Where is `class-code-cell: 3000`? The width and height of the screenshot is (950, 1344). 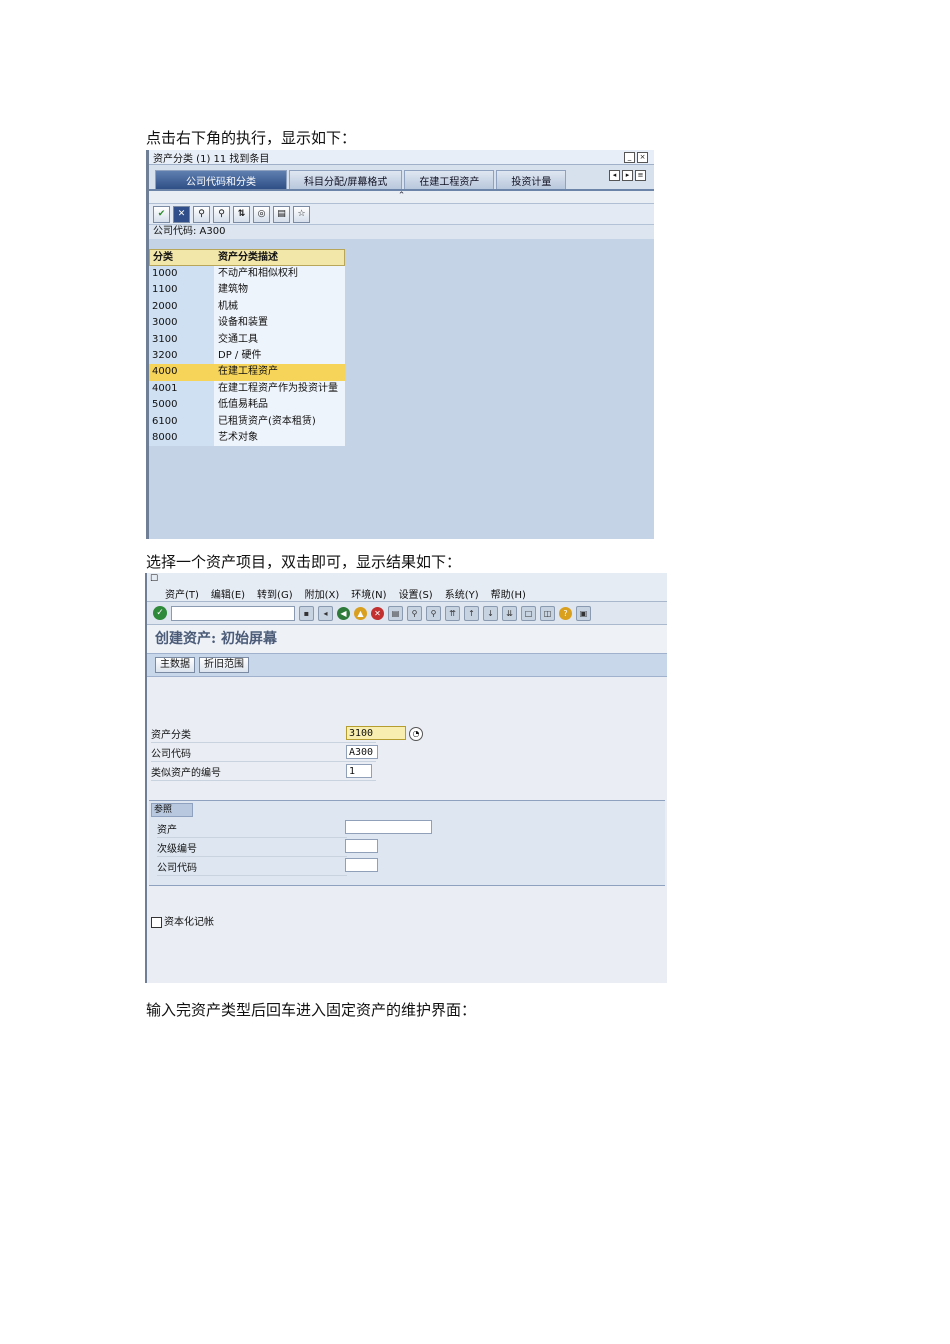
class-code-cell: 3000 is located at coordinates (181, 323).